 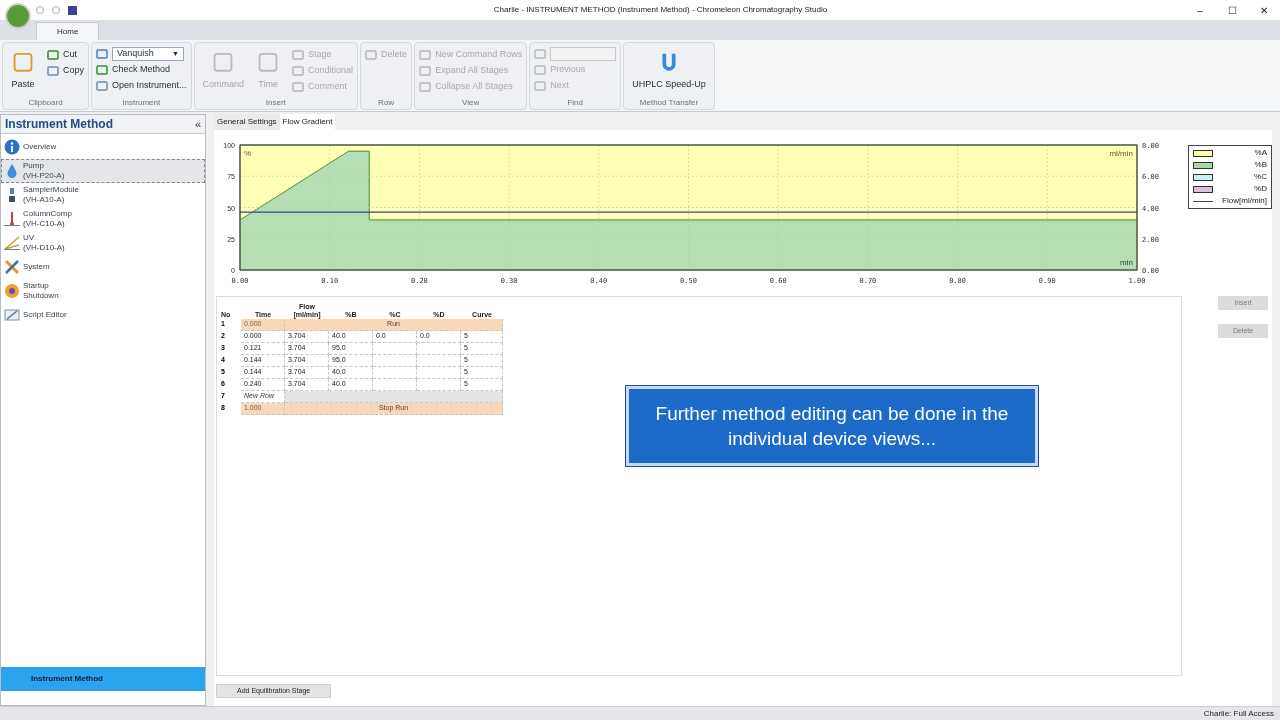 I want to click on axis-unit: %, so click(x=248, y=153).